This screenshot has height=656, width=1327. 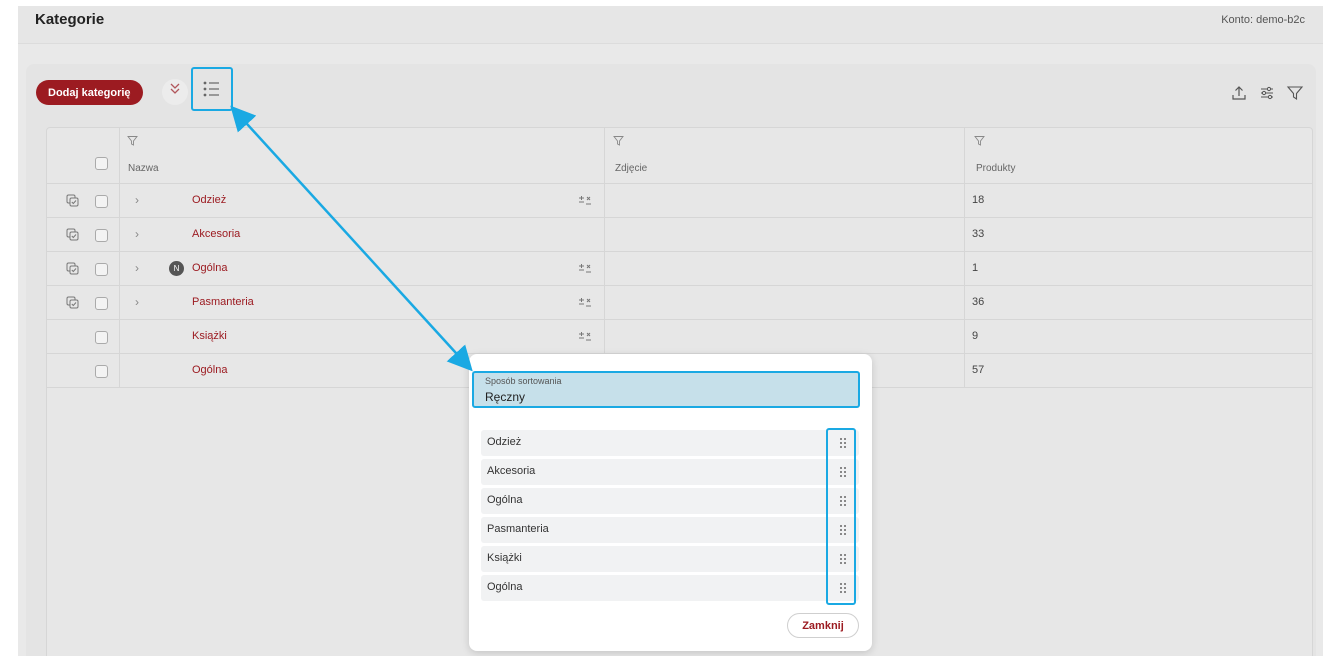 What do you see at coordinates (679, 156) in the screenshot?
I see `table-header: Nazwa Zdjęcie Produkty` at bounding box center [679, 156].